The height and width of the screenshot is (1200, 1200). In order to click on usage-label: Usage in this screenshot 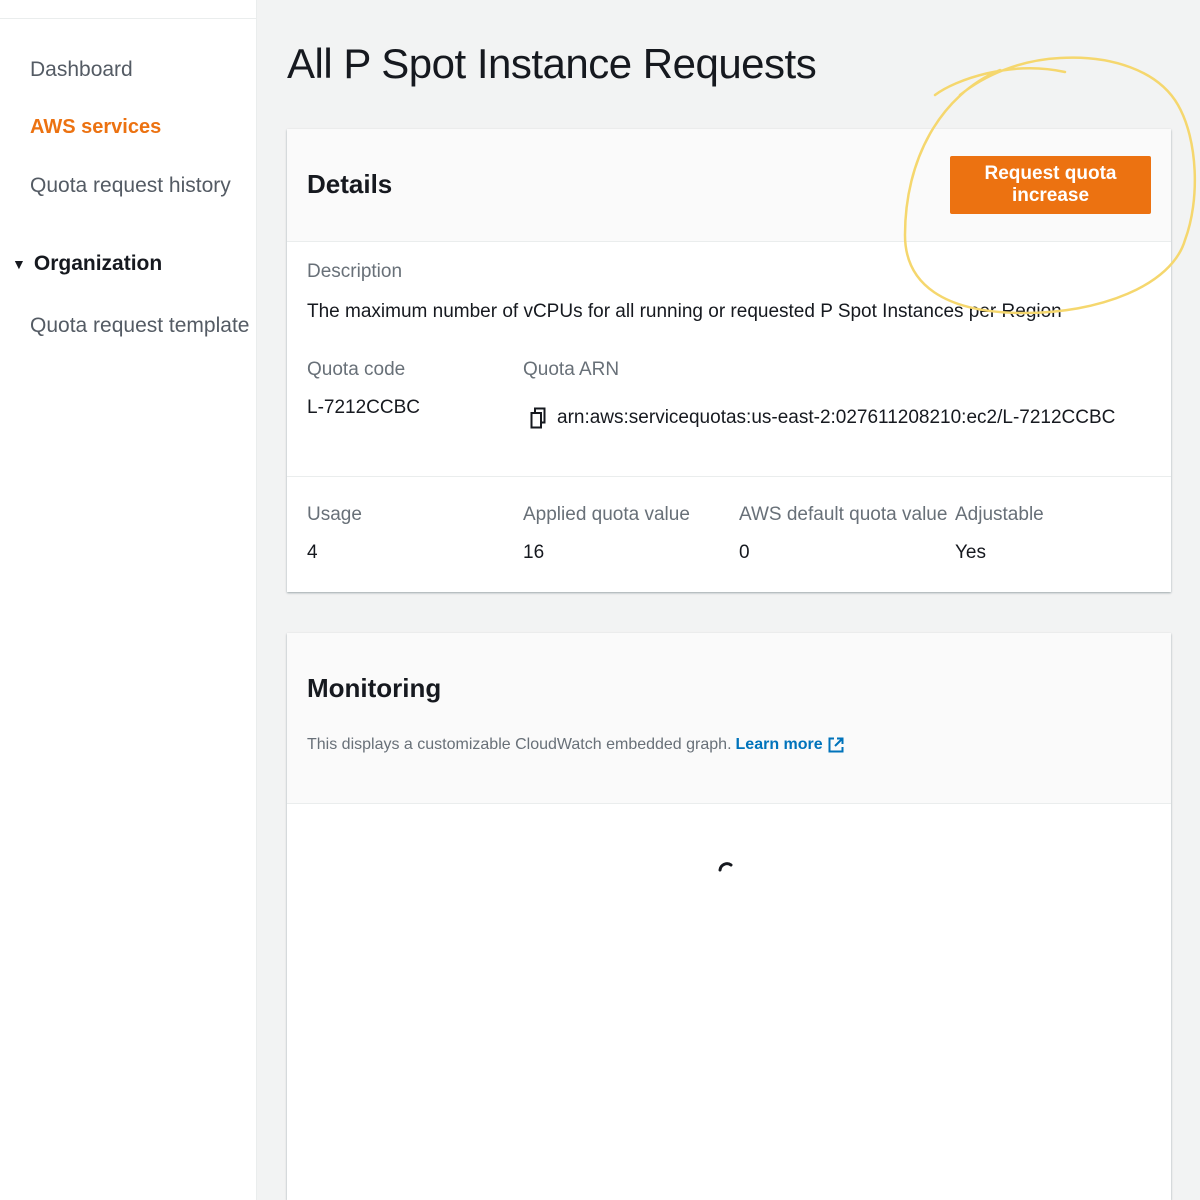, I will do `click(334, 514)`.